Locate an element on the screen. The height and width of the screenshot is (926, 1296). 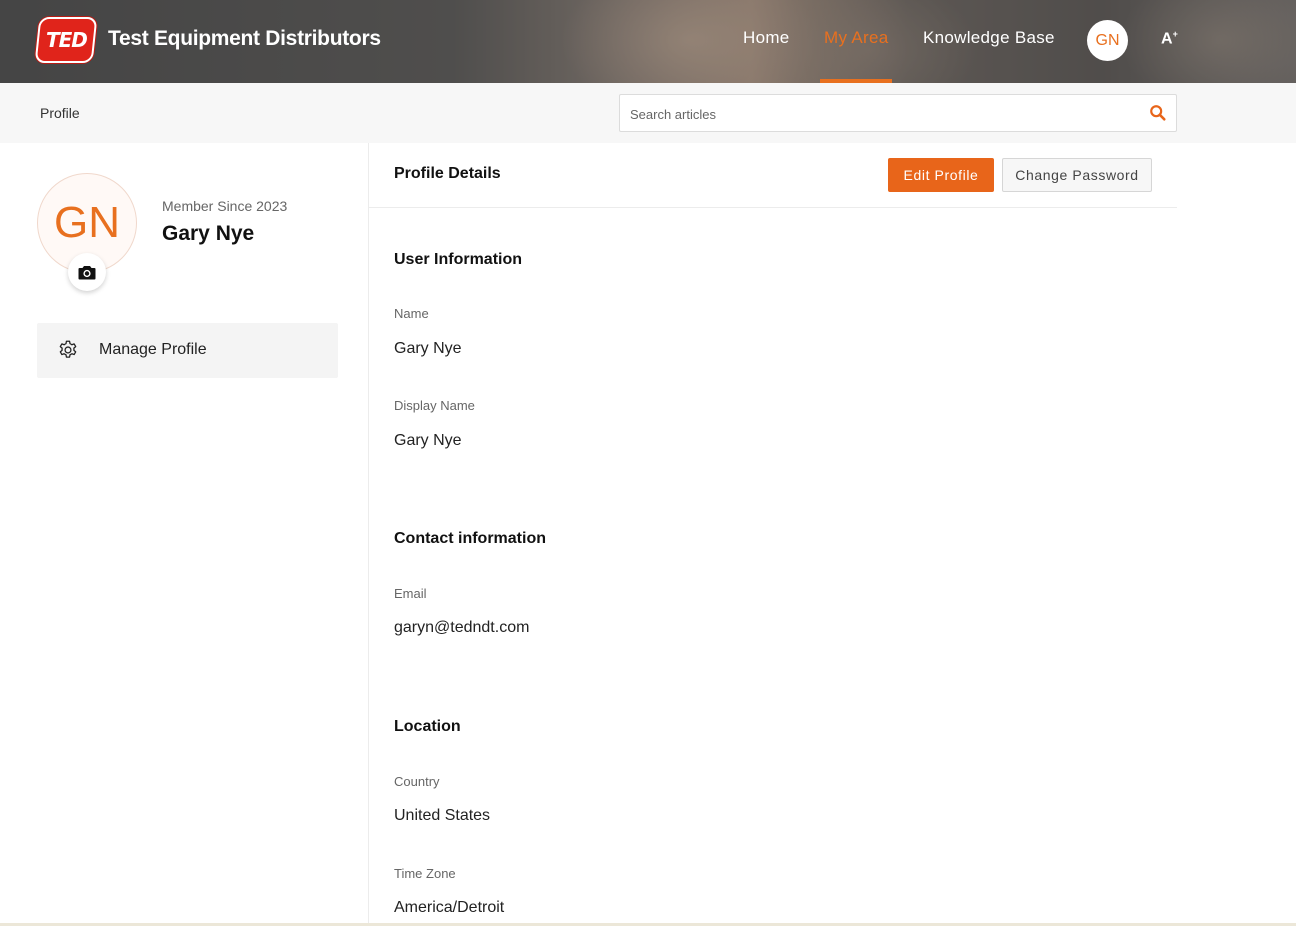
brand-name: Test Equipment Distributors is located at coordinates (244, 39).